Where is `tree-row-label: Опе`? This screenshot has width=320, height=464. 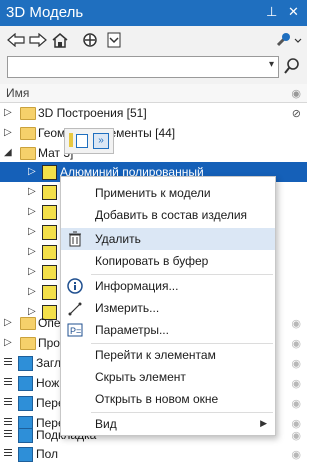 tree-row-label: Опе is located at coordinates (49, 323).